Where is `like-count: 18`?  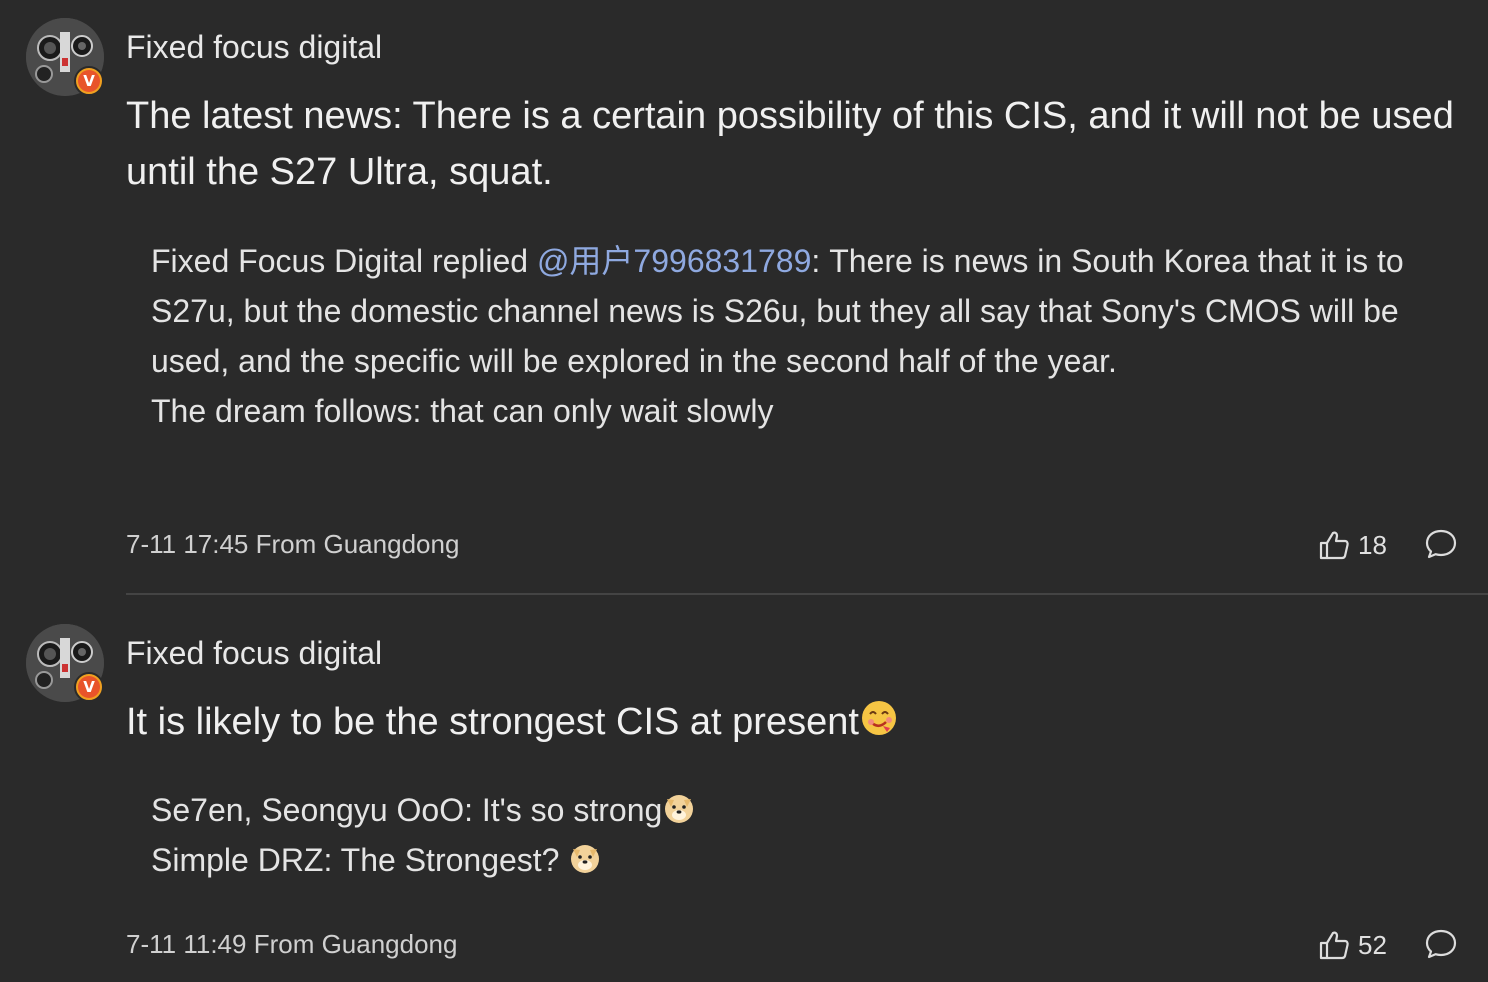
like-count: 18 is located at coordinates (1372, 544).